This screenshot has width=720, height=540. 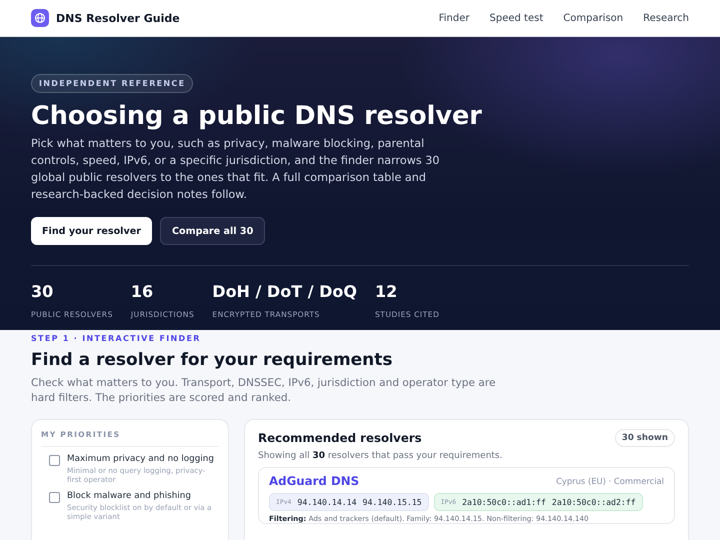 I want to click on card-title: Recommended resolvers, so click(x=340, y=438).